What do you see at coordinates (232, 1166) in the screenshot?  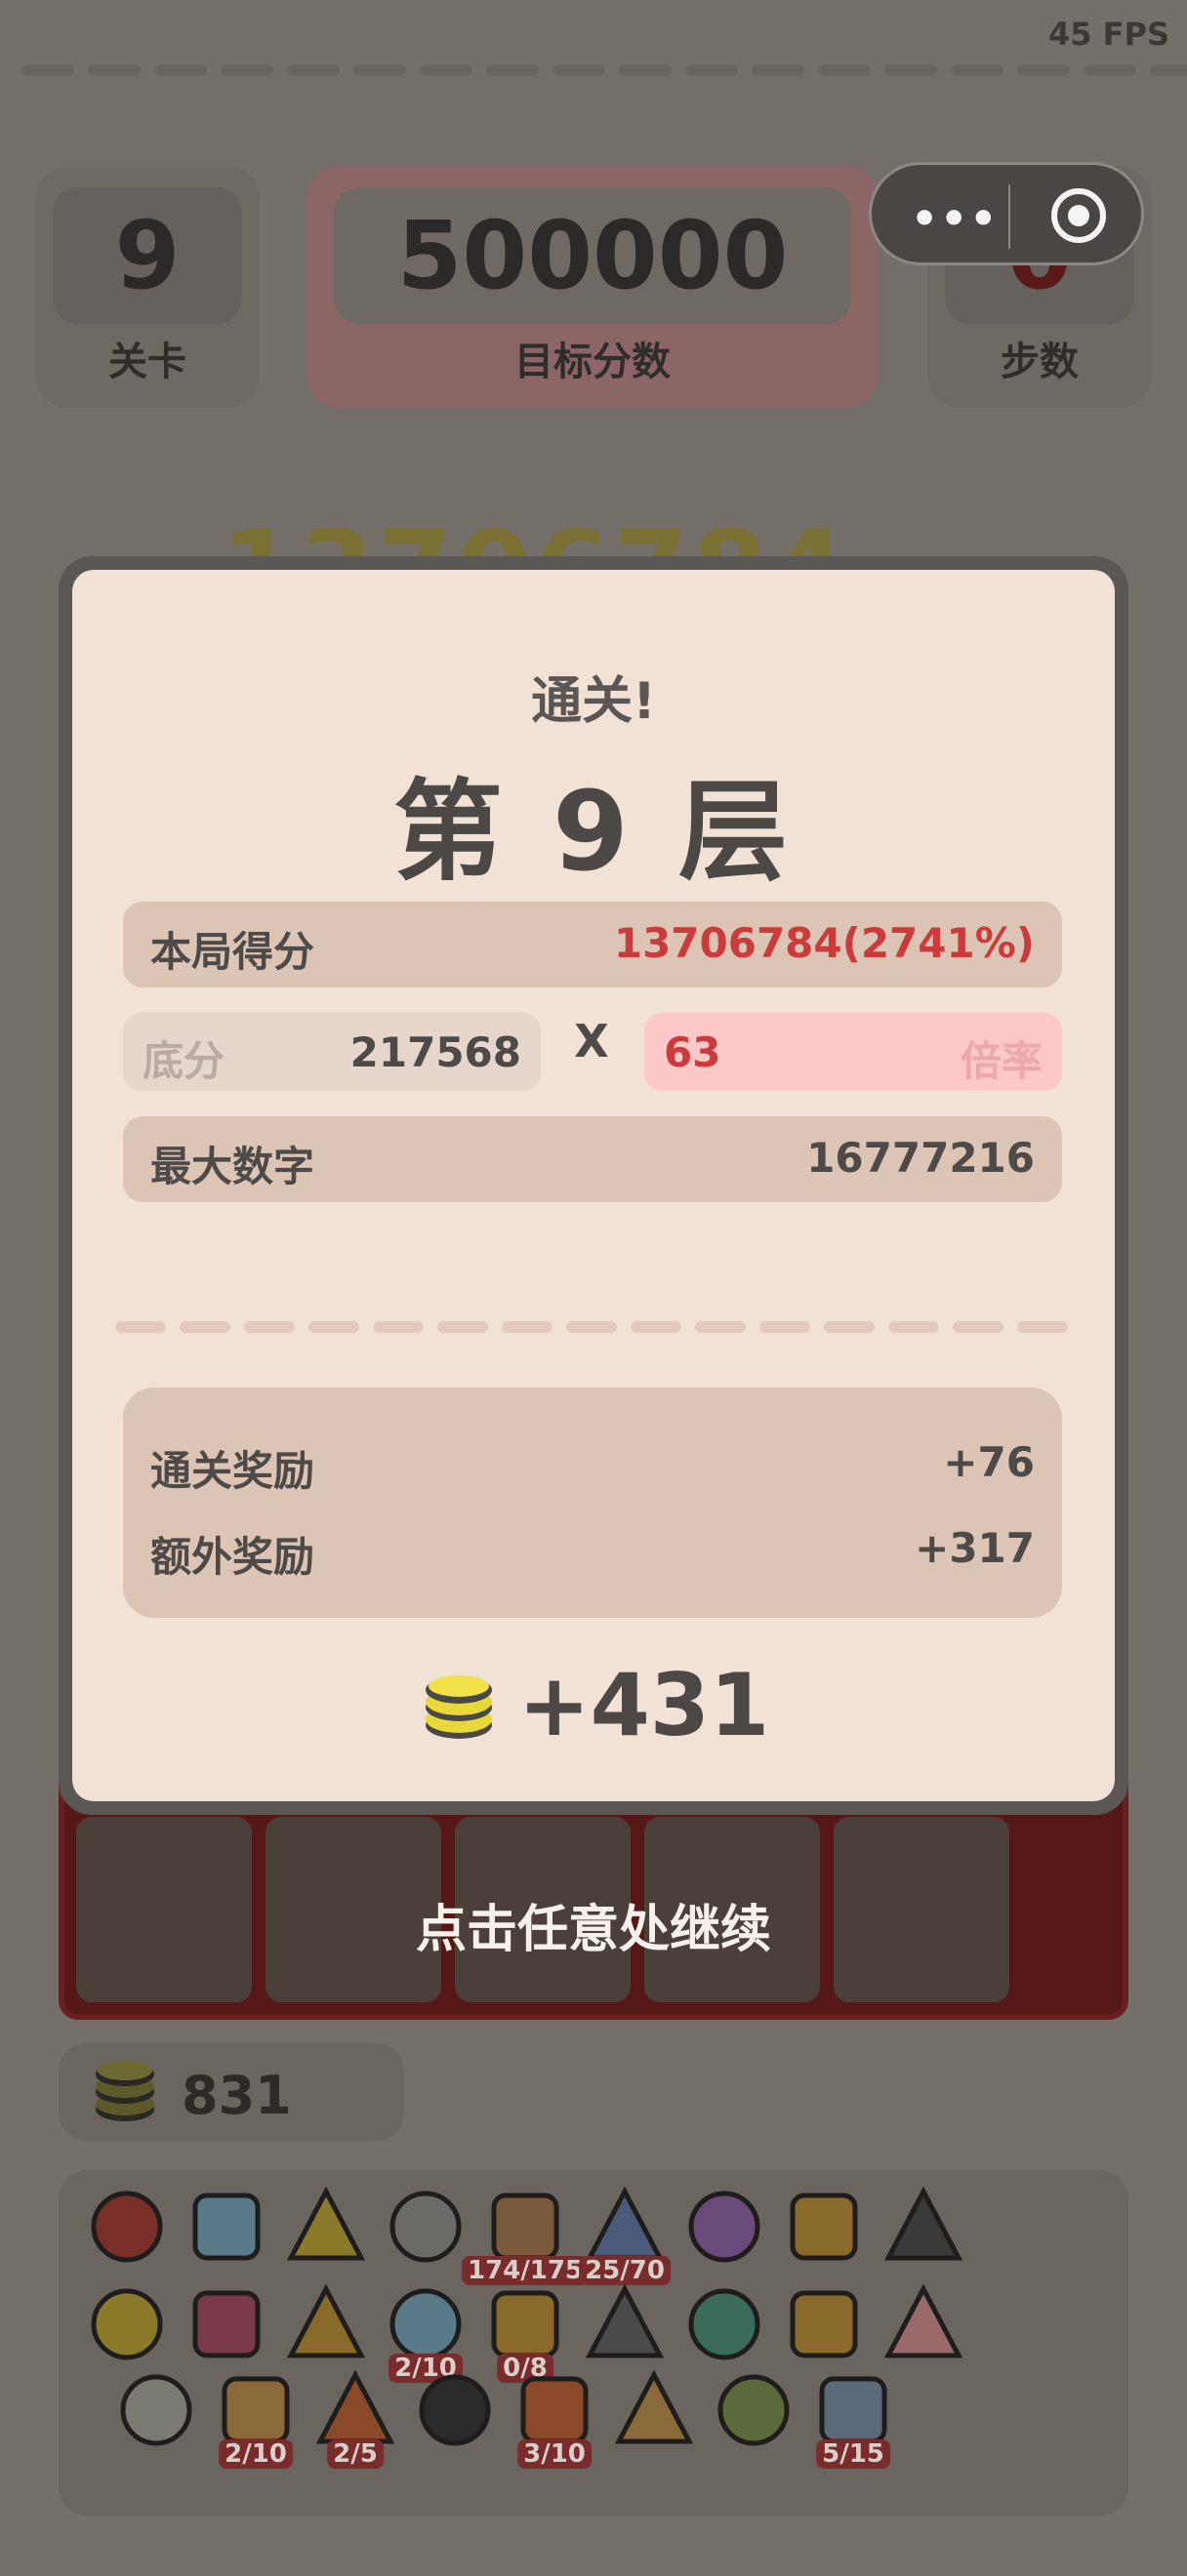 I see `max-number-label: 最大数字` at bounding box center [232, 1166].